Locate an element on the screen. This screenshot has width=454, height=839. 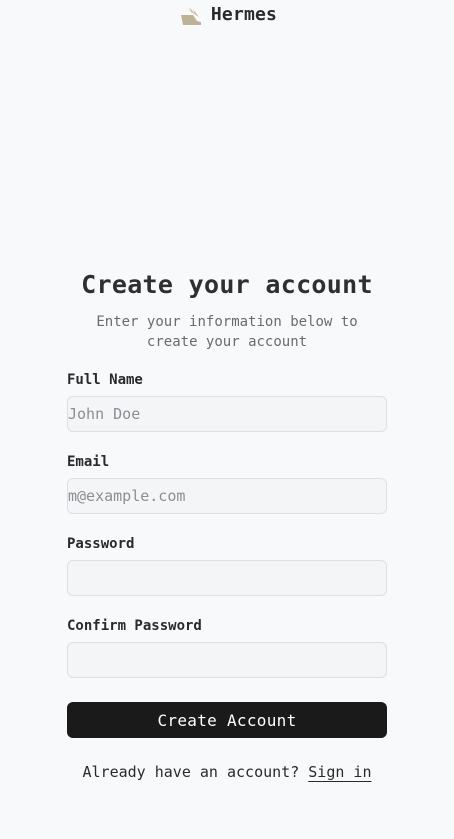
email-input is located at coordinates (227, 496).